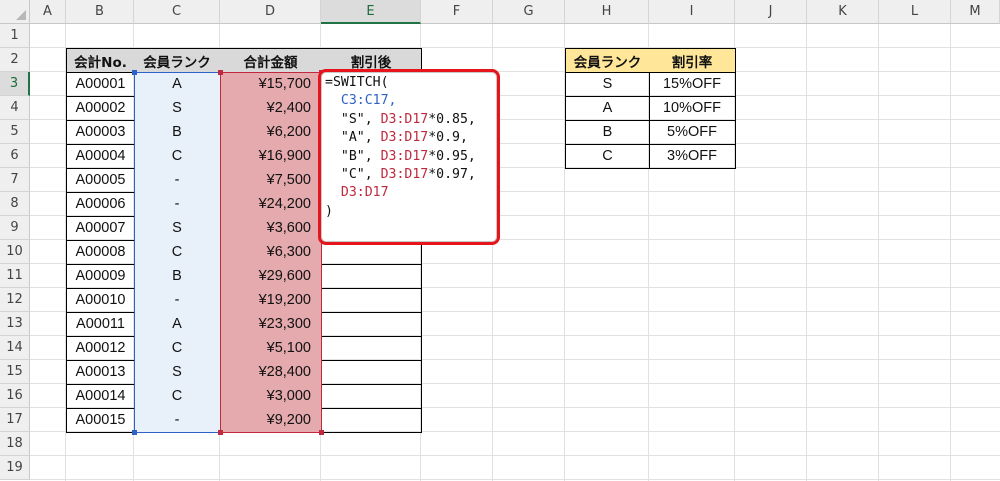  I want to click on account-no-cell: A00014, so click(100, 396).